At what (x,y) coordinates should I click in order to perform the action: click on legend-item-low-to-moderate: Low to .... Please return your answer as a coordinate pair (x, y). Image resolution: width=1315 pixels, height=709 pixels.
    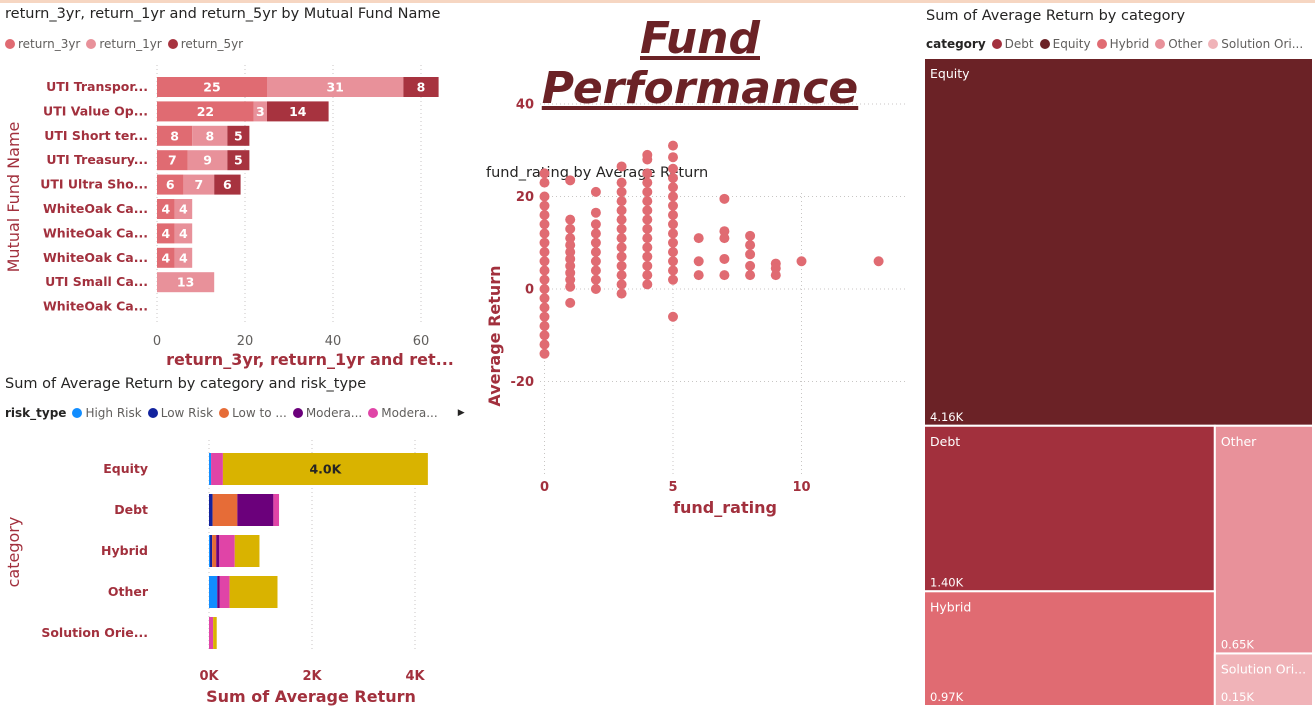
    Looking at the image, I should click on (253, 413).